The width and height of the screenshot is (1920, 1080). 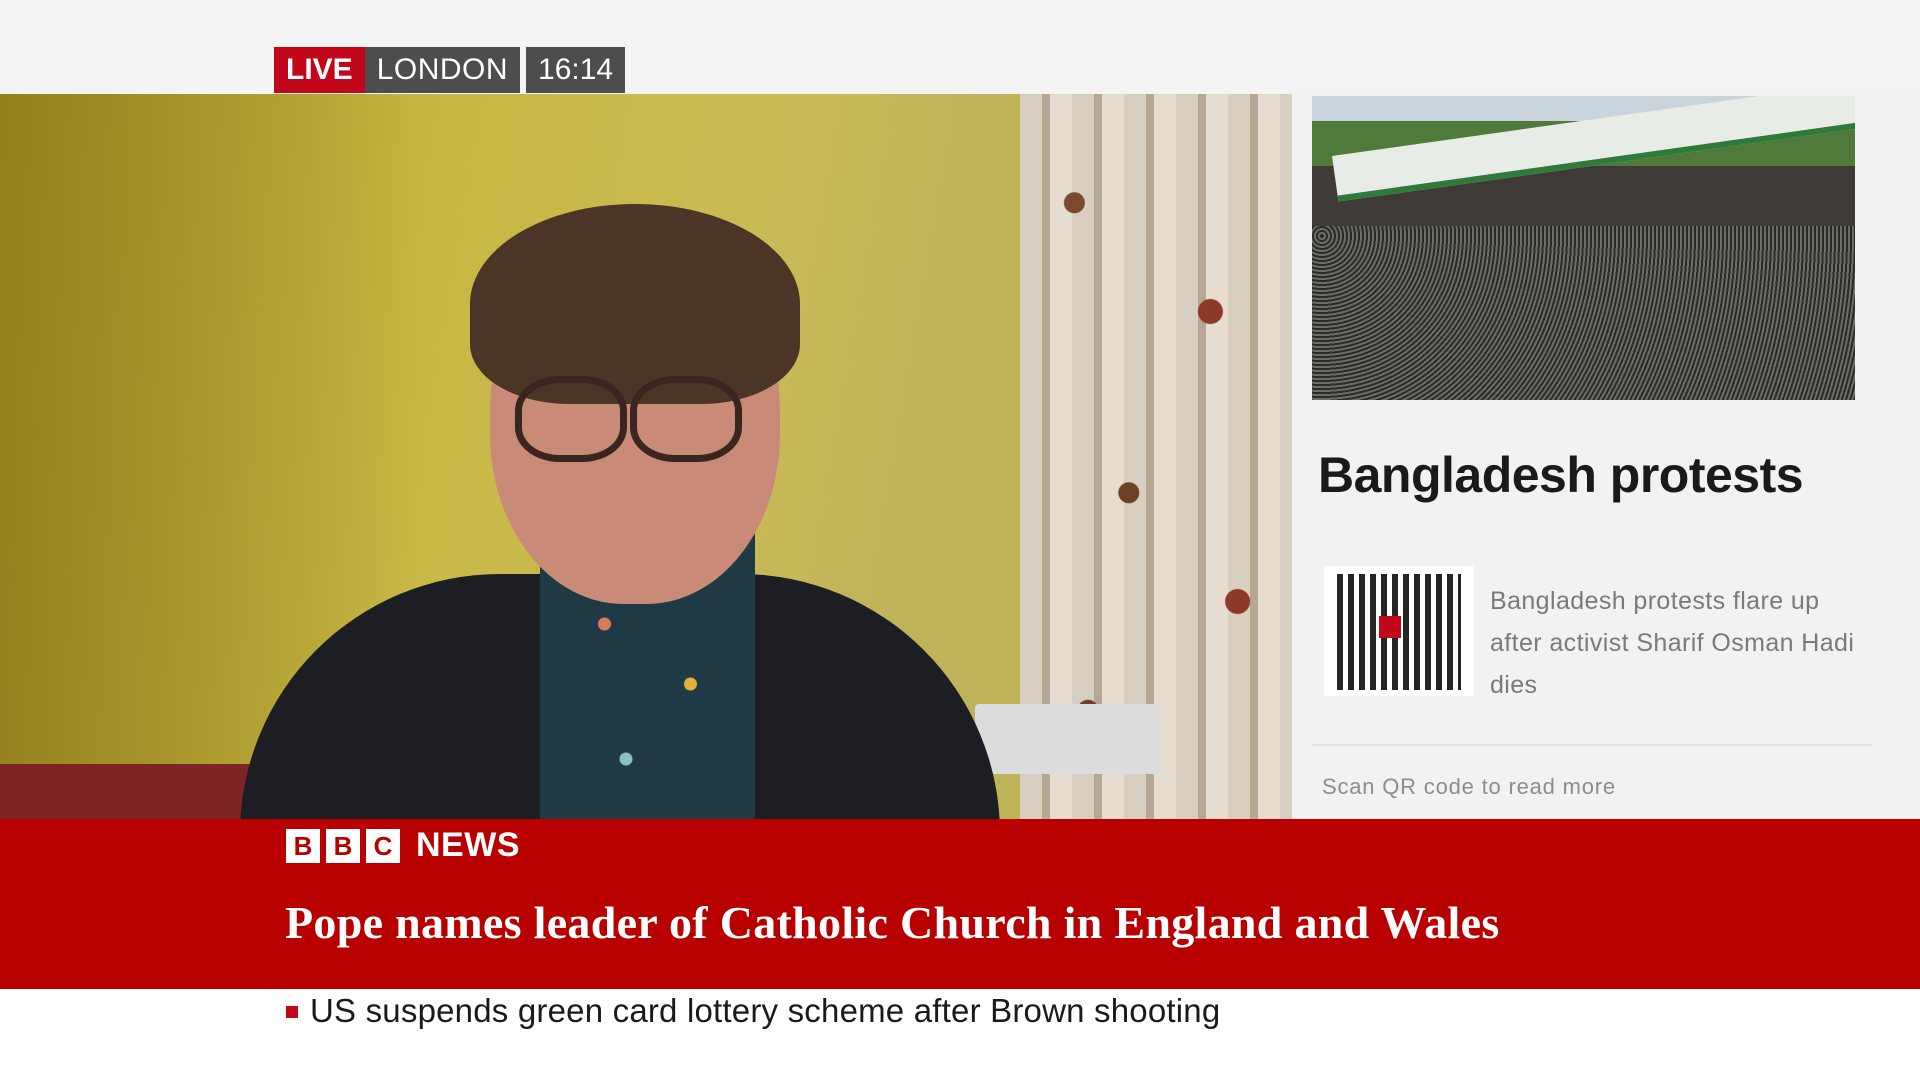 I want to click on story-photo, so click(x=1583, y=248).